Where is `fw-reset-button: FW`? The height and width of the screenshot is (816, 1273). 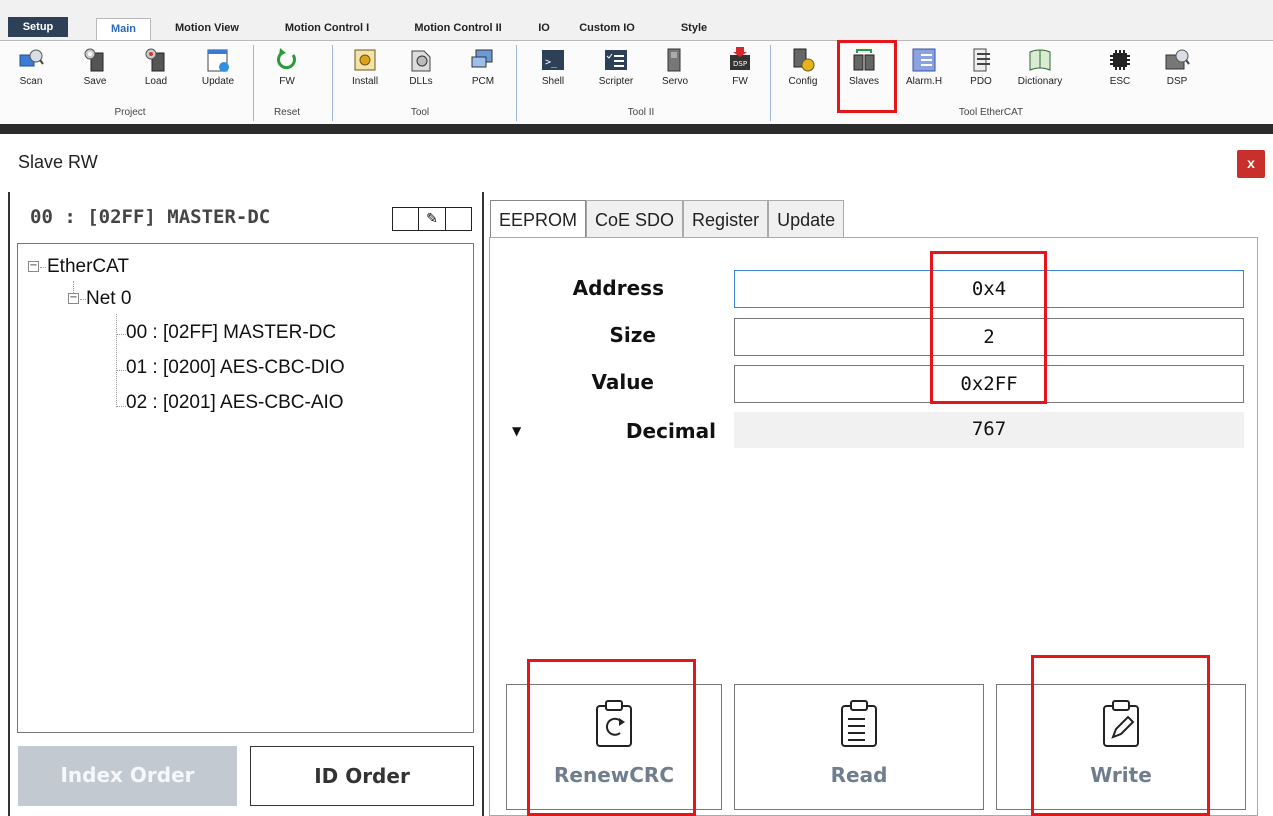 fw-reset-button: FW is located at coordinates (287, 72).